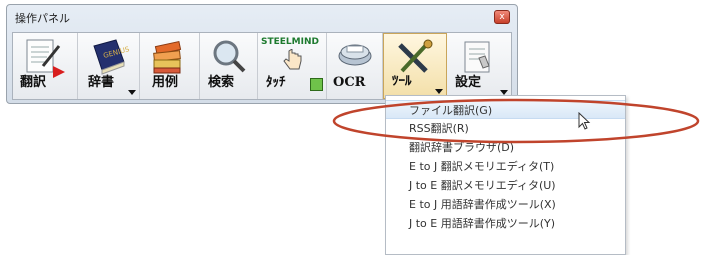 This screenshot has height=255, width=702. What do you see at coordinates (505, 185) in the screenshot?
I see `menu-item-je-memory-editor: J to E 翻訳メモリエディタ(U)` at bounding box center [505, 185].